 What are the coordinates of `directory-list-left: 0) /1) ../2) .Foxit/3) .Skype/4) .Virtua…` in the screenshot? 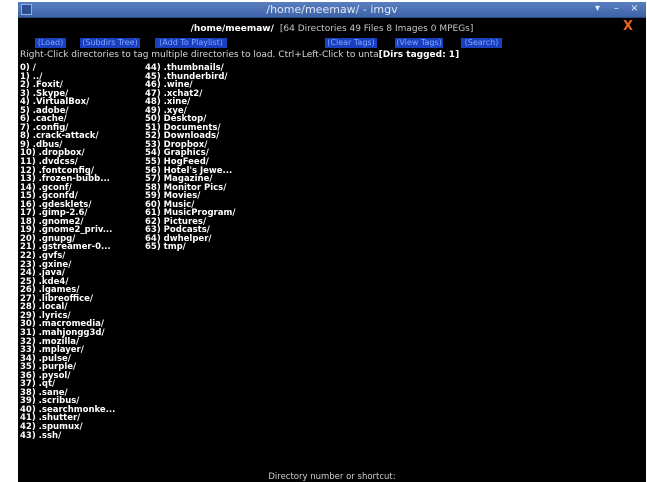 It's located at (67, 252).